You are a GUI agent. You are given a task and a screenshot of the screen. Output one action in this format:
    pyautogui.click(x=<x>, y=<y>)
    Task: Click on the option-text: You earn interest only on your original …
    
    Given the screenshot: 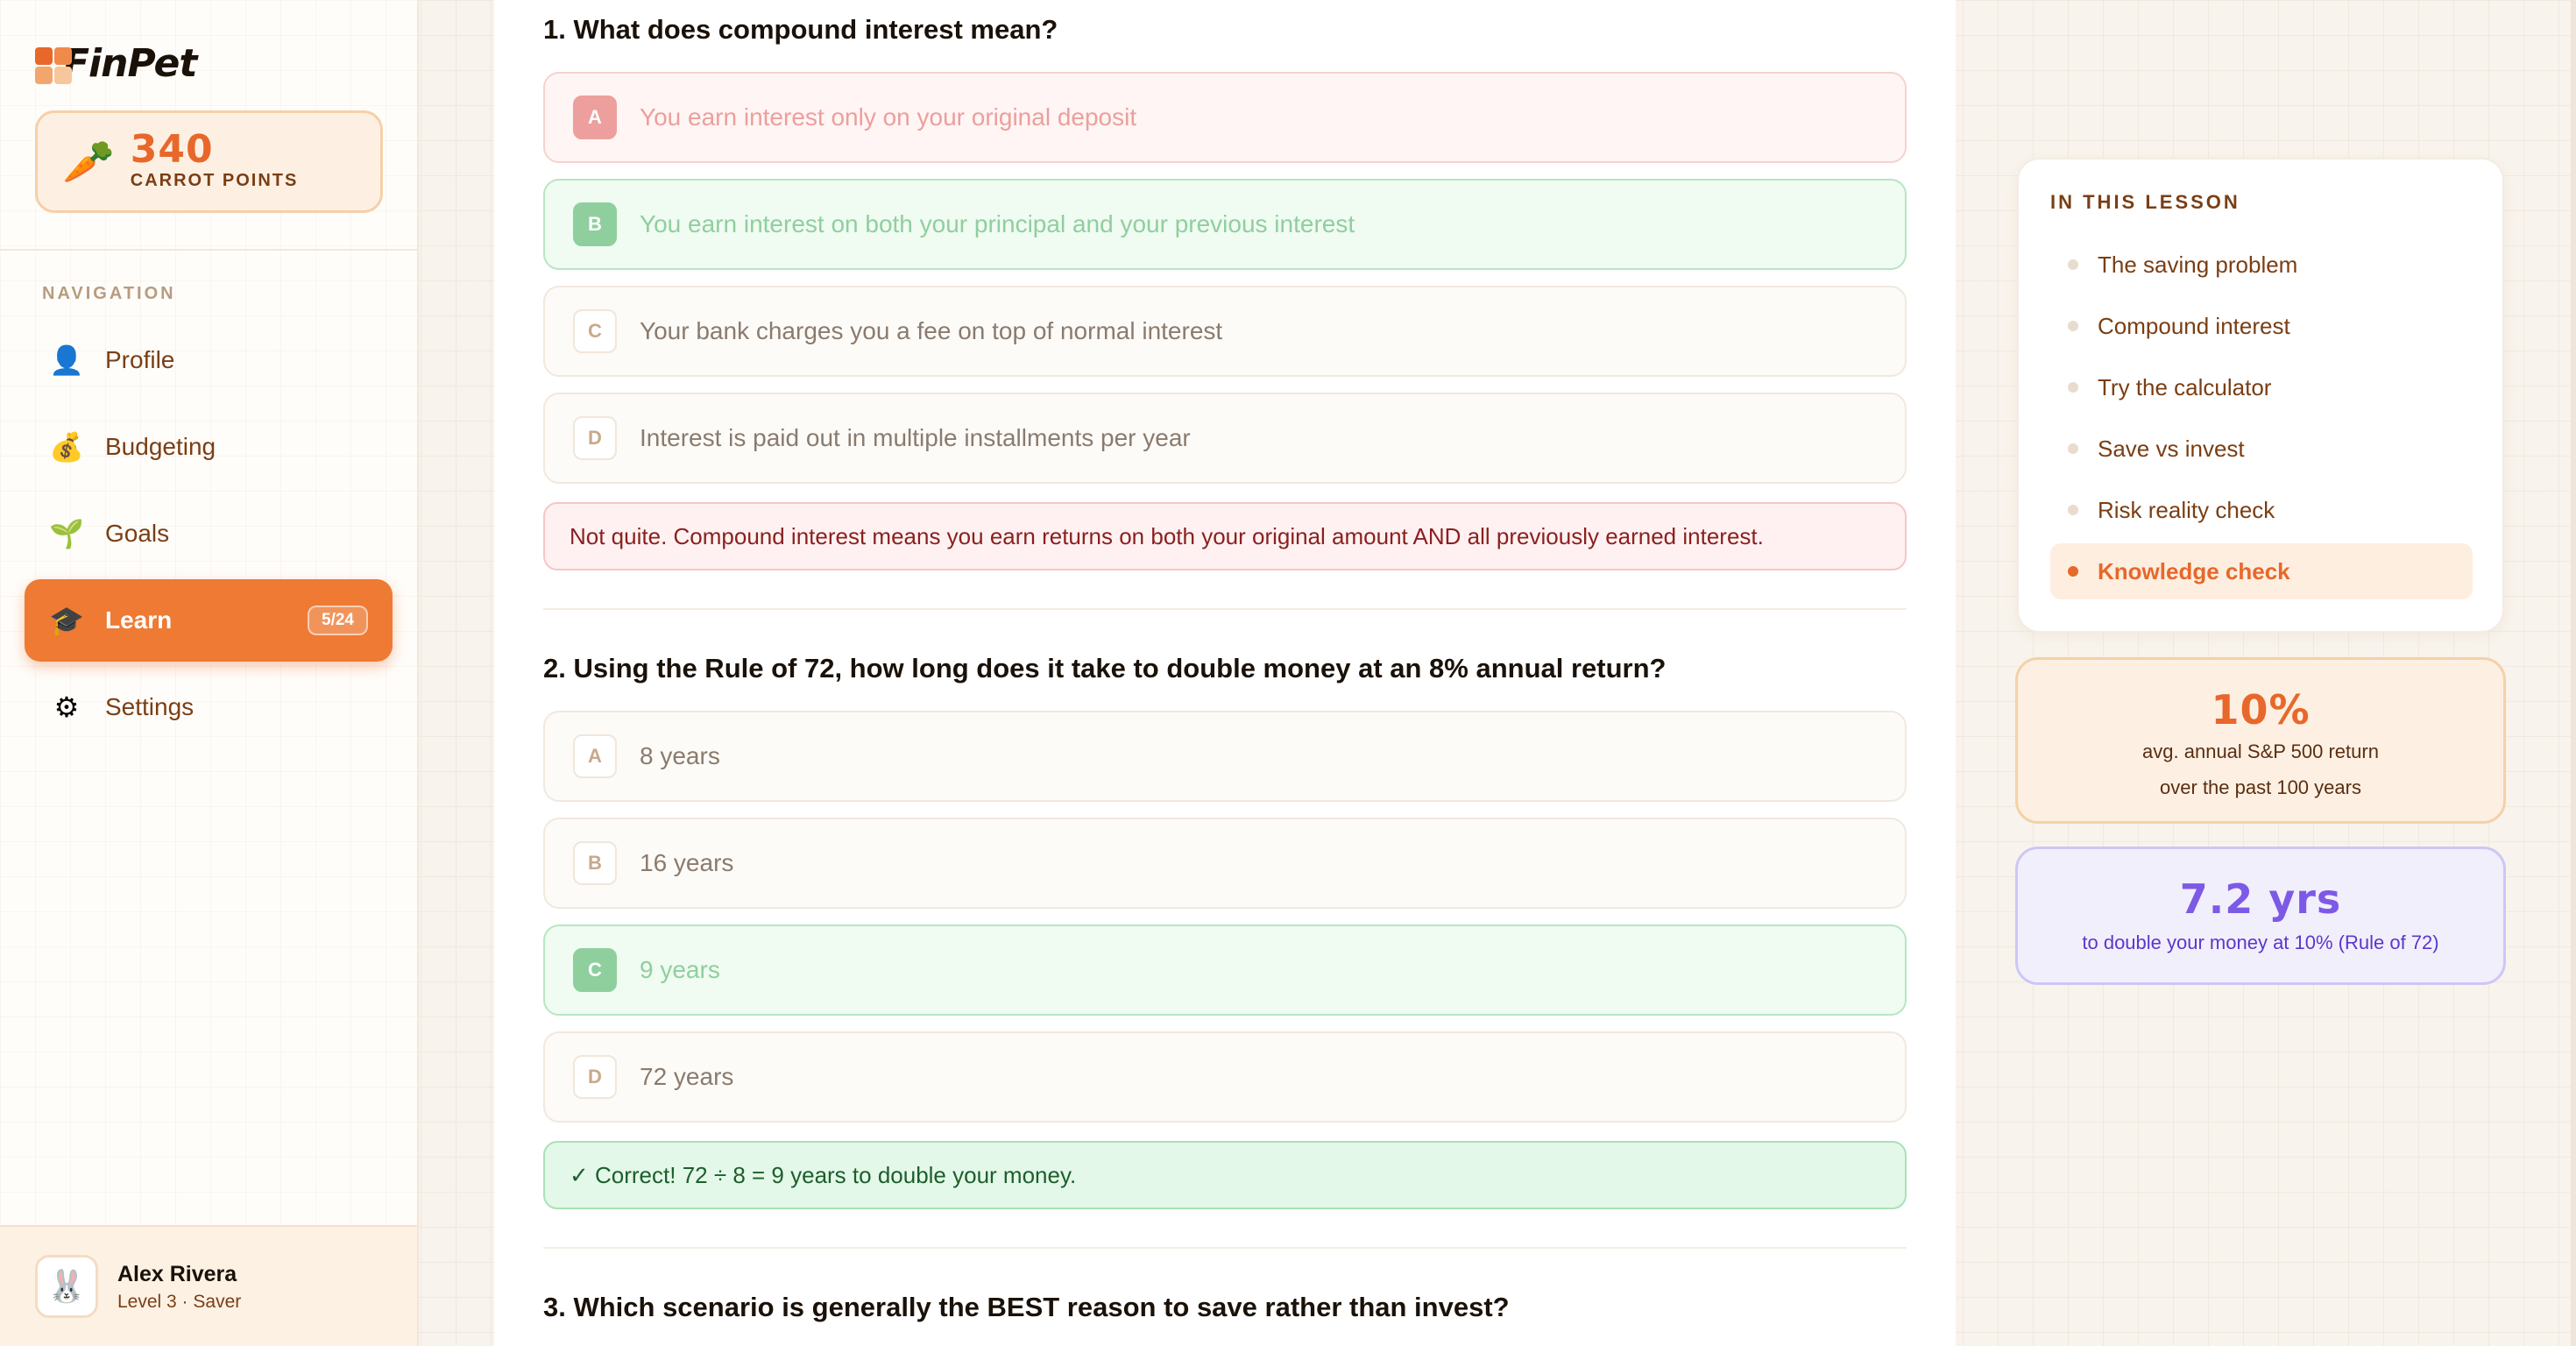 What is the action you would take?
    pyautogui.click(x=888, y=117)
    